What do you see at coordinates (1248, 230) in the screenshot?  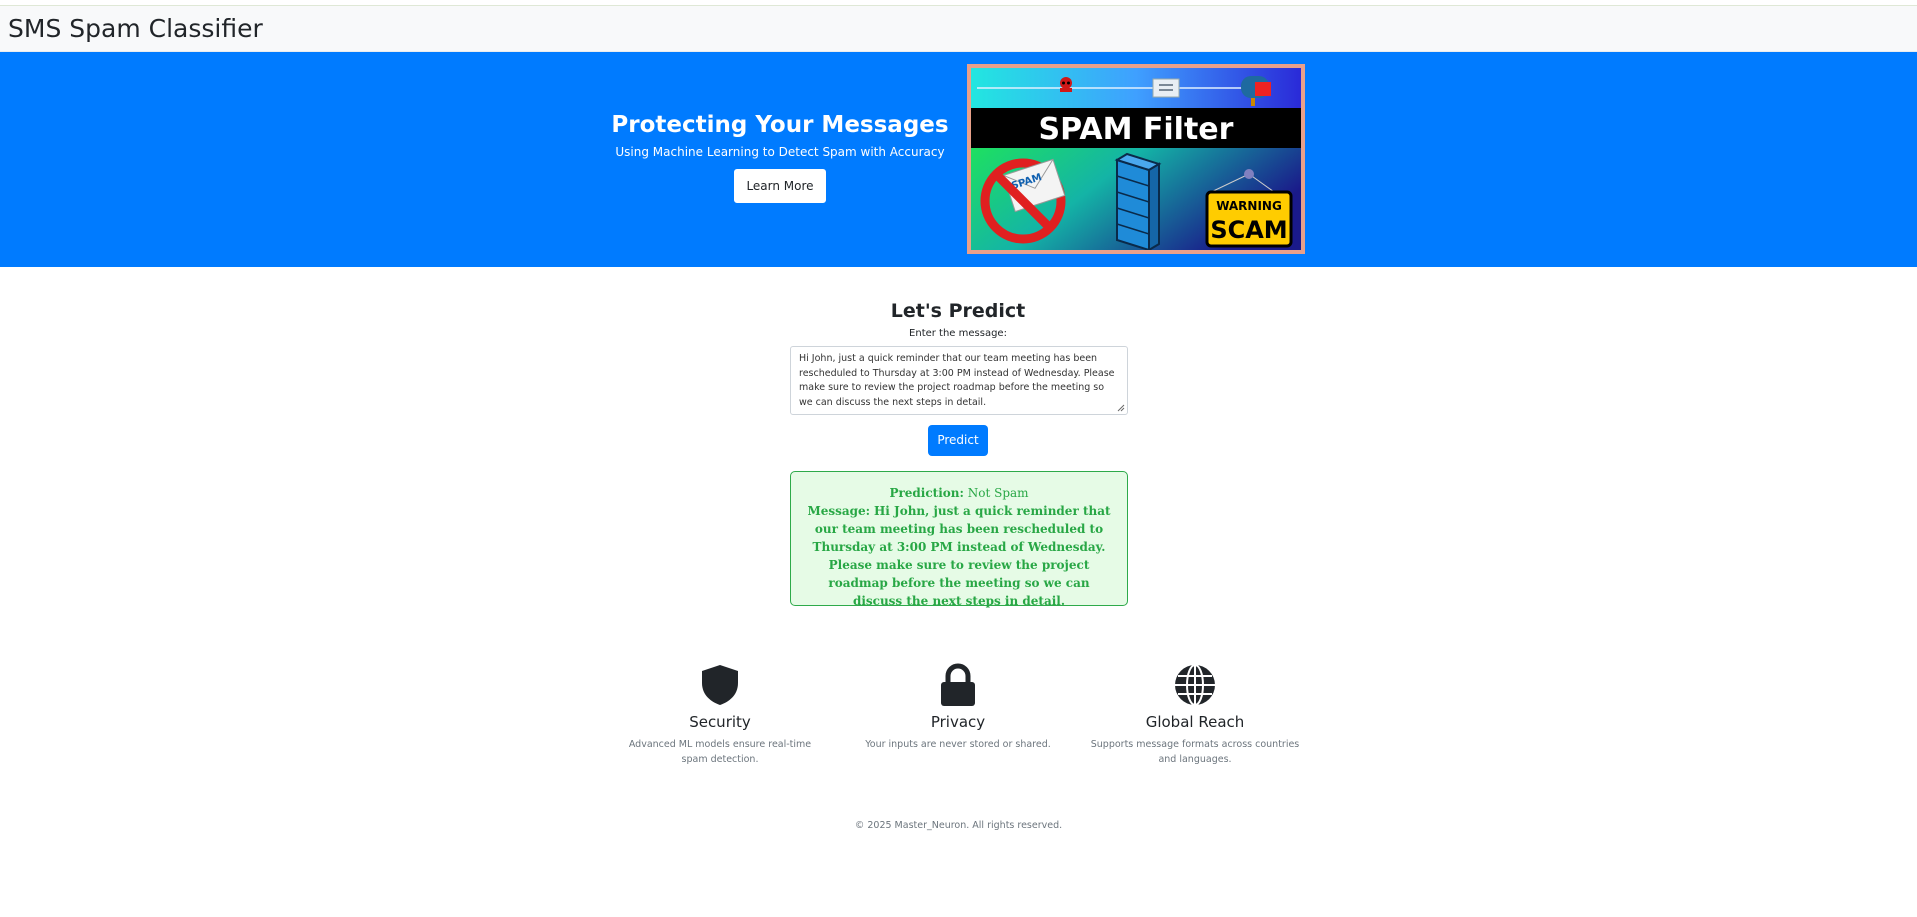 I see `svg-text: SCAM` at bounding box center [1248, 230].